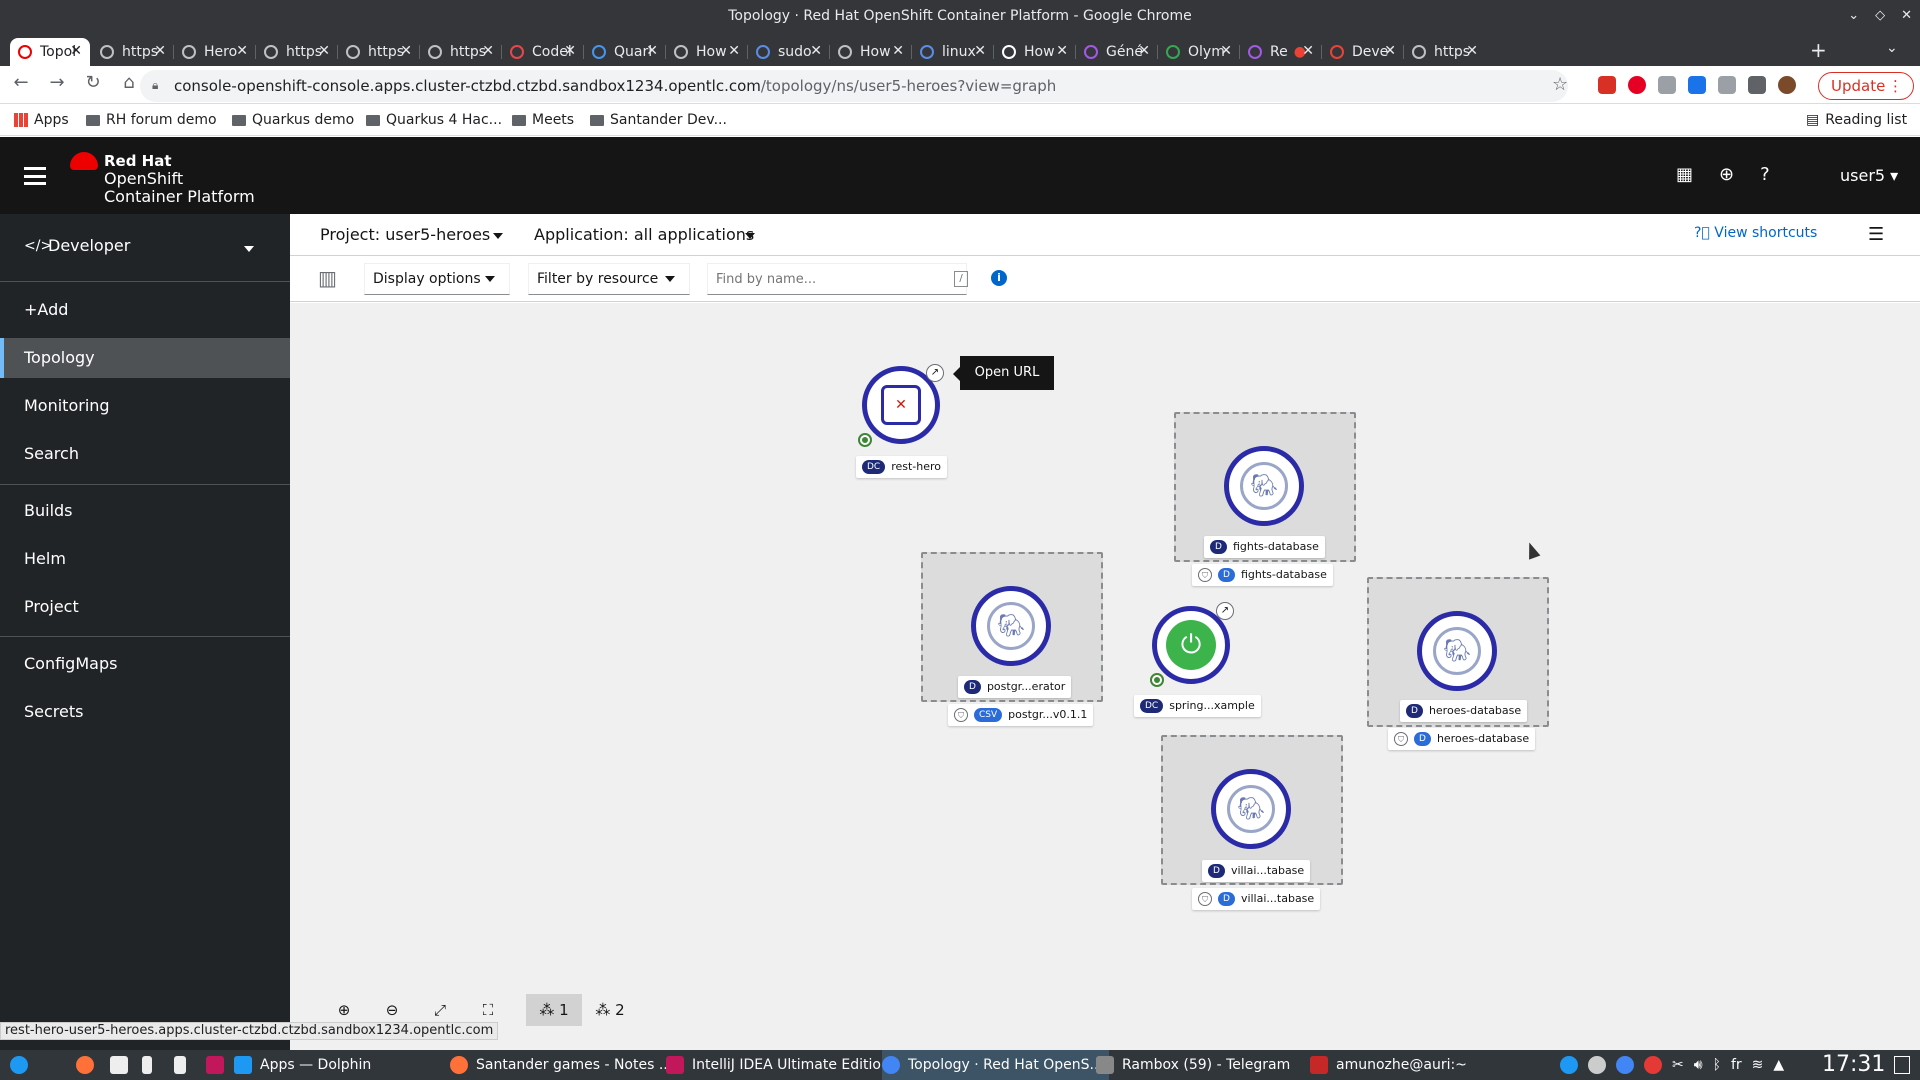 This screenshot has width=1920, height=1080. I want to click on browser-tab: How ✕, so click(1035, 52).